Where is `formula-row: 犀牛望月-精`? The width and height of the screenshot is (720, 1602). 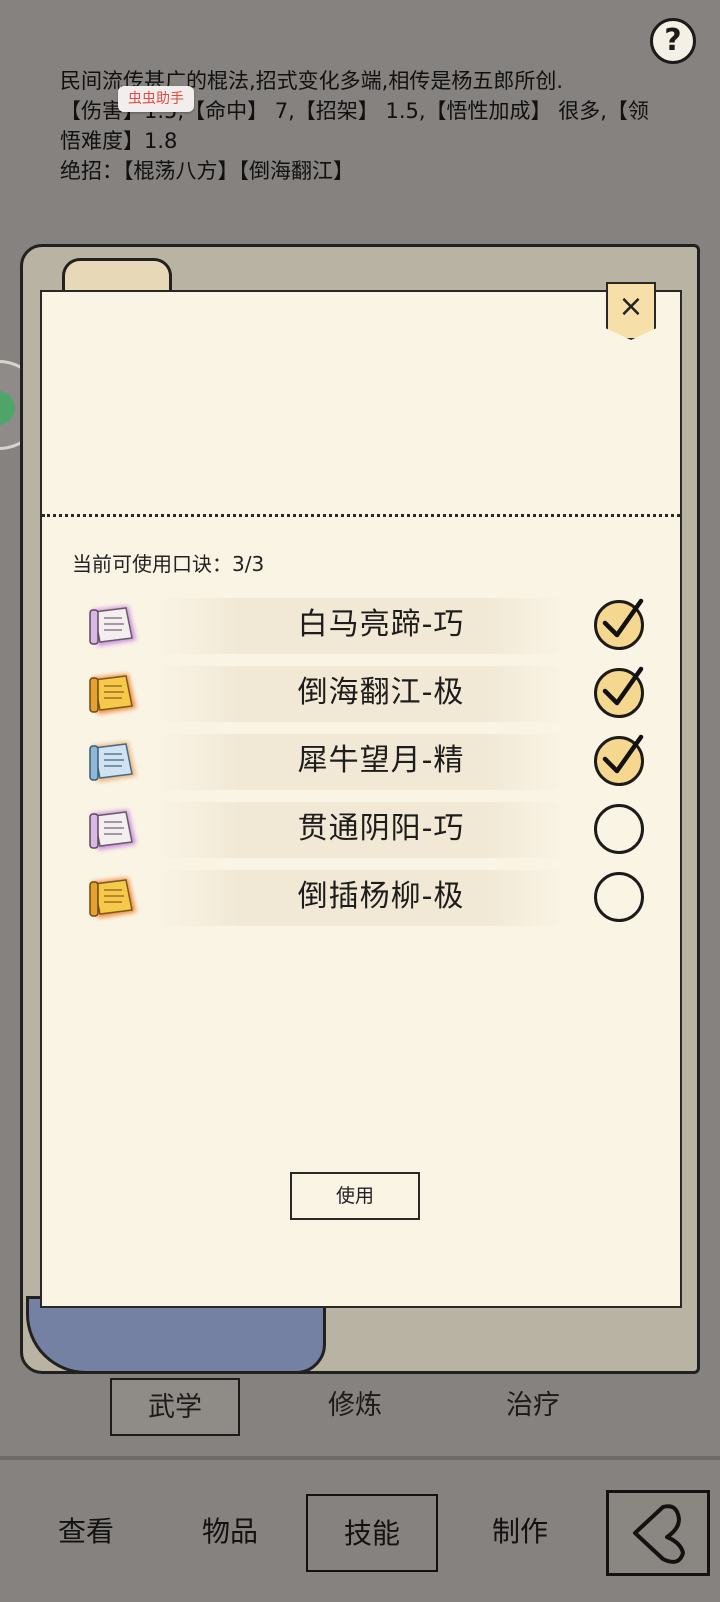
formula-row: 犀牛望月-精 is located at coordinates (366, 762).